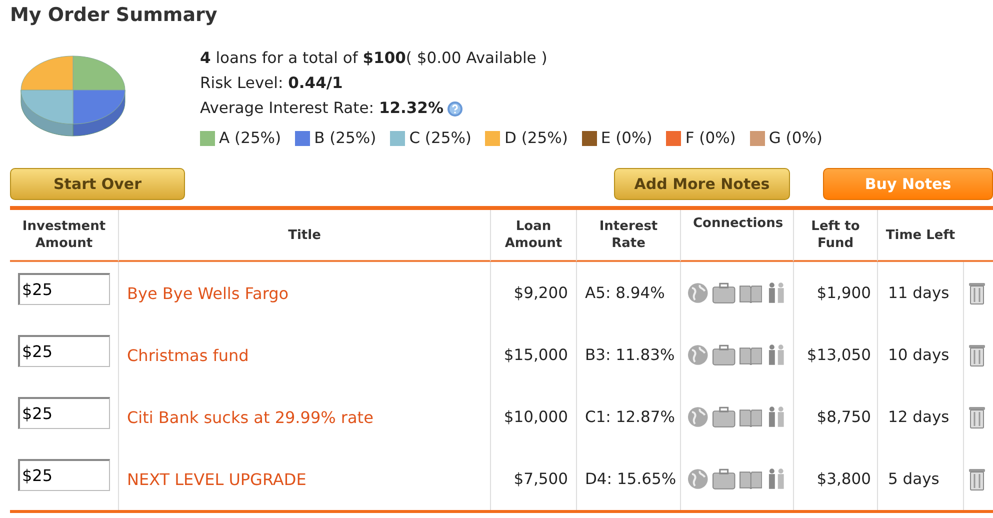 This screenshot has height=518, width=993. I want to click on interest-rate: A5: 8.94%, so click(625, 293).